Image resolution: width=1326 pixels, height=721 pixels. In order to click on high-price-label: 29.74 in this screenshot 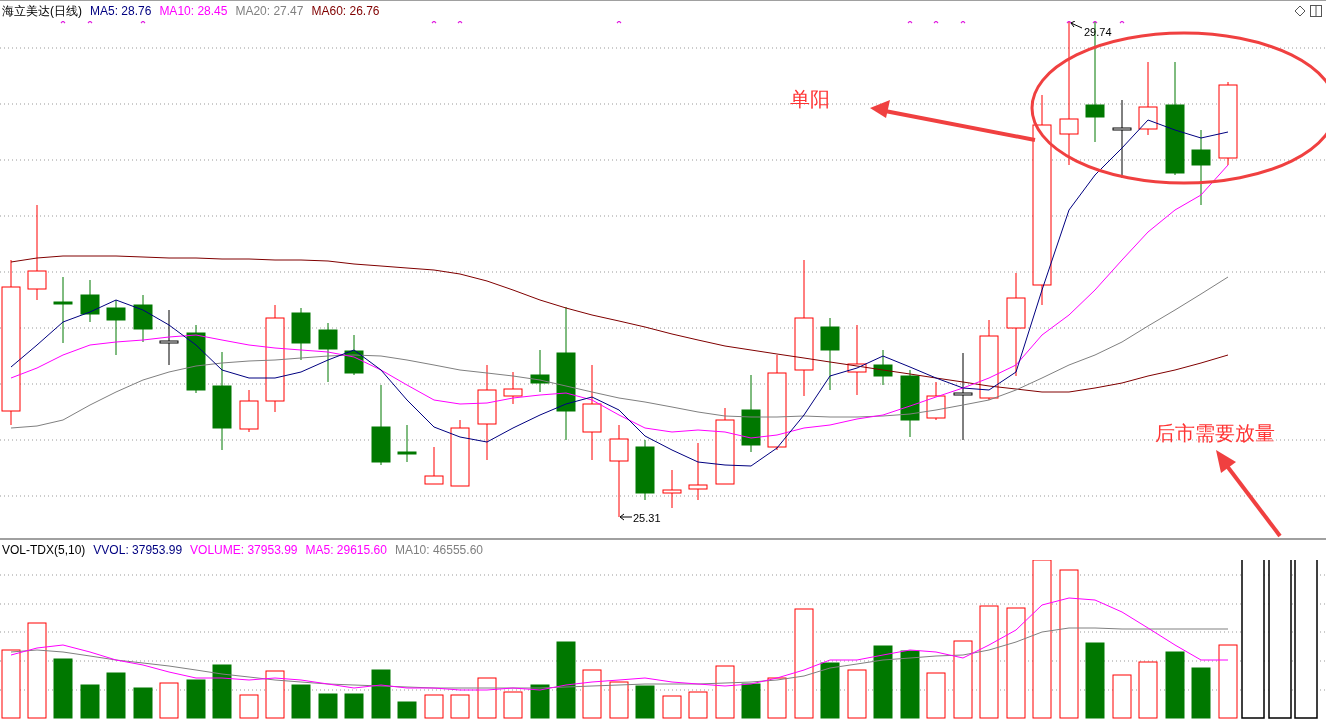, I will do `click(1098, 32)`.